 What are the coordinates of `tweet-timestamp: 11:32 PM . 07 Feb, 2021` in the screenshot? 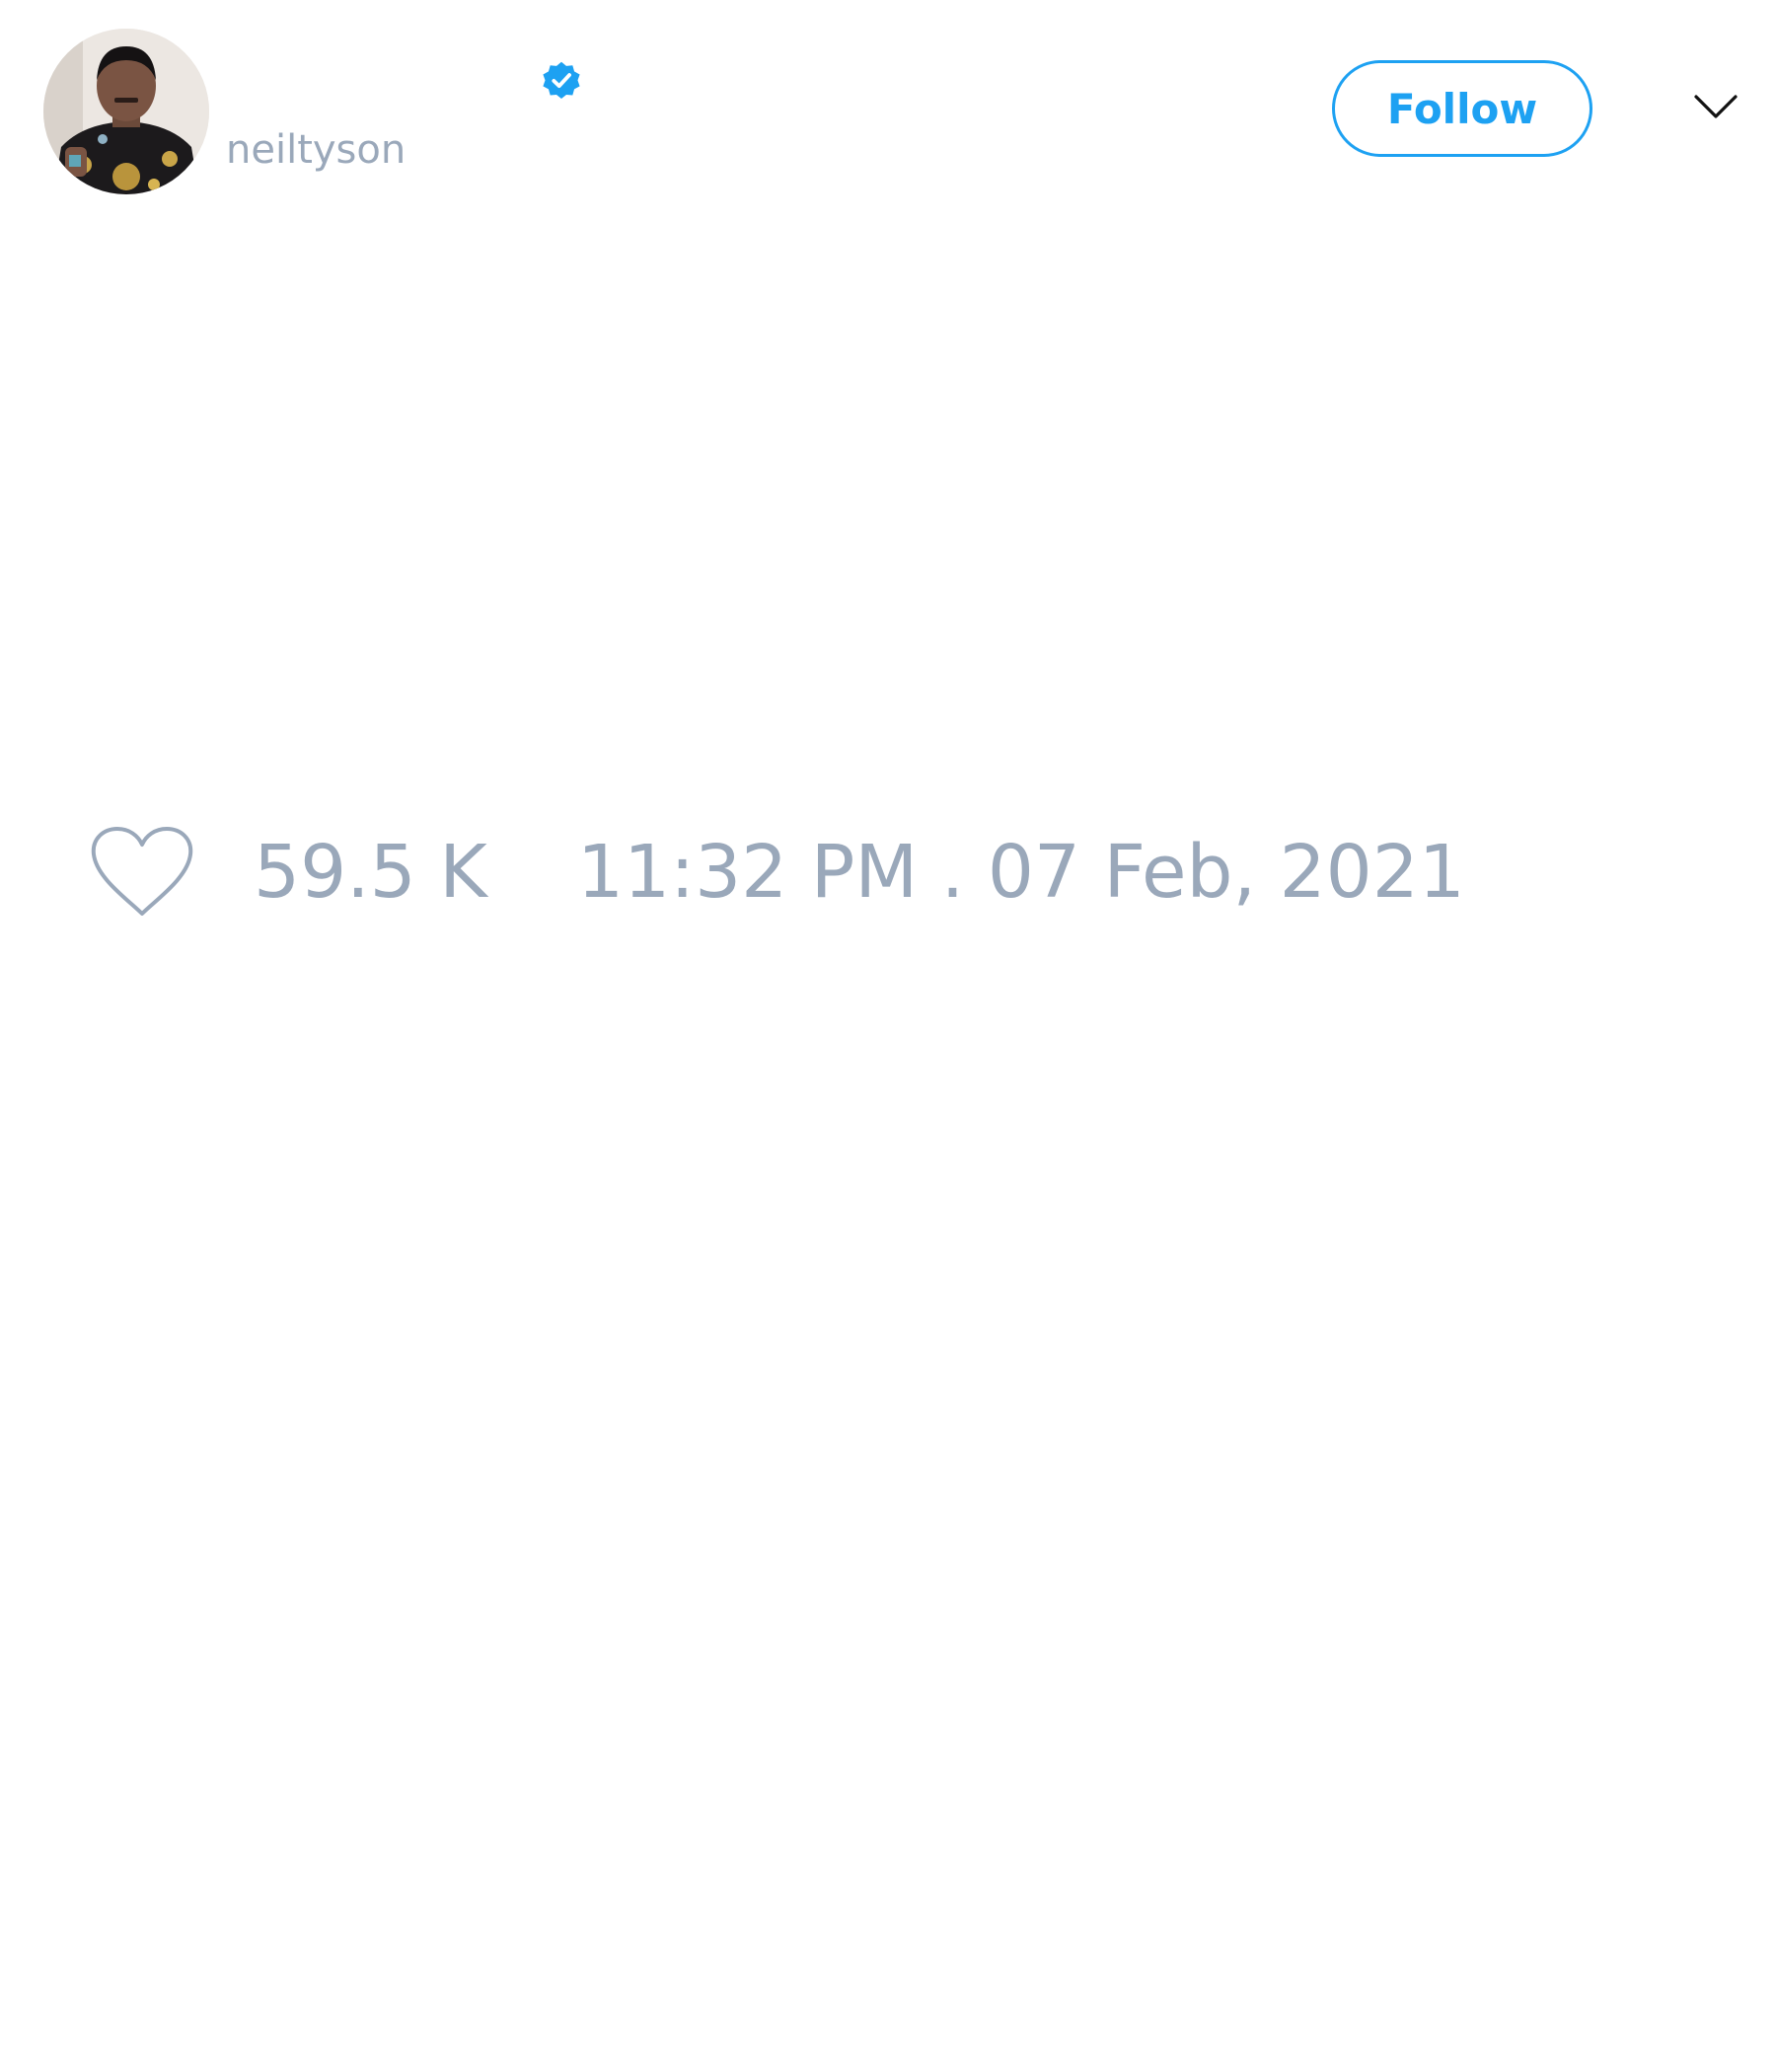 It's located at (1021, 873).